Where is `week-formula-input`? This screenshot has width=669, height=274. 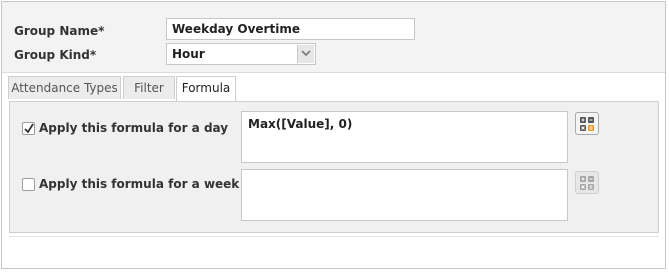 week-formula-input is located at coordinates (404, 195).